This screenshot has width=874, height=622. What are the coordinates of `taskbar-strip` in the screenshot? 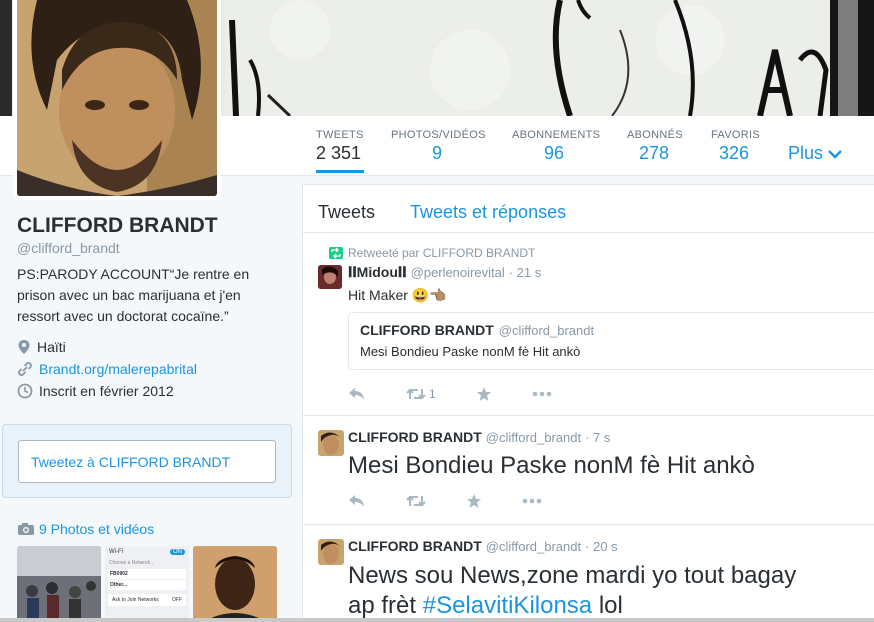 It's located at (437, 620).